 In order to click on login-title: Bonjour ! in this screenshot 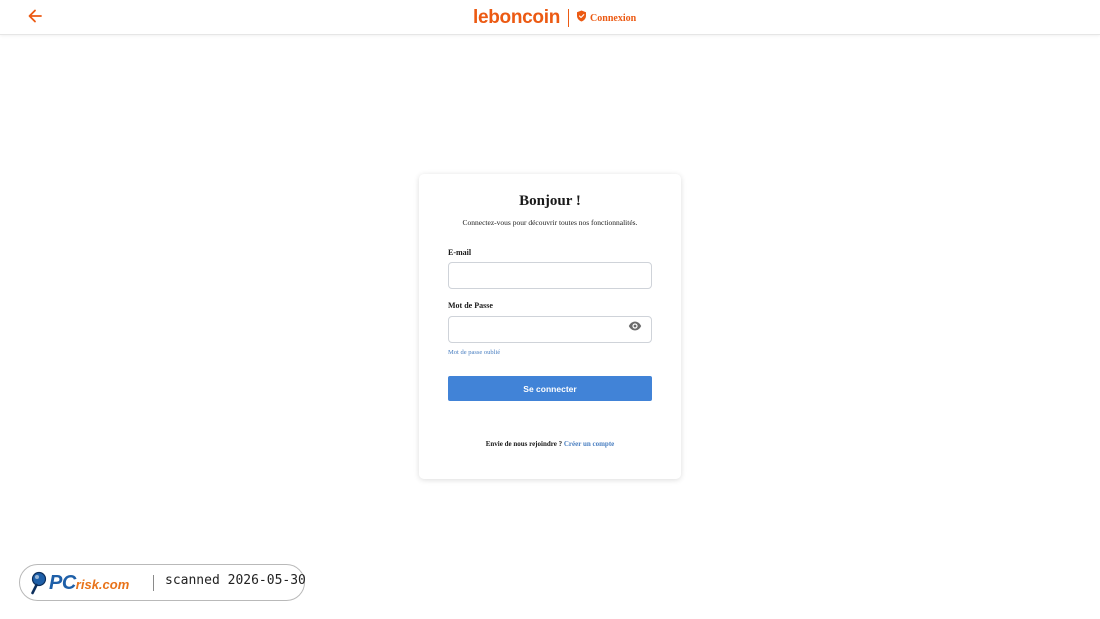, I will do `click(550, 201)`.